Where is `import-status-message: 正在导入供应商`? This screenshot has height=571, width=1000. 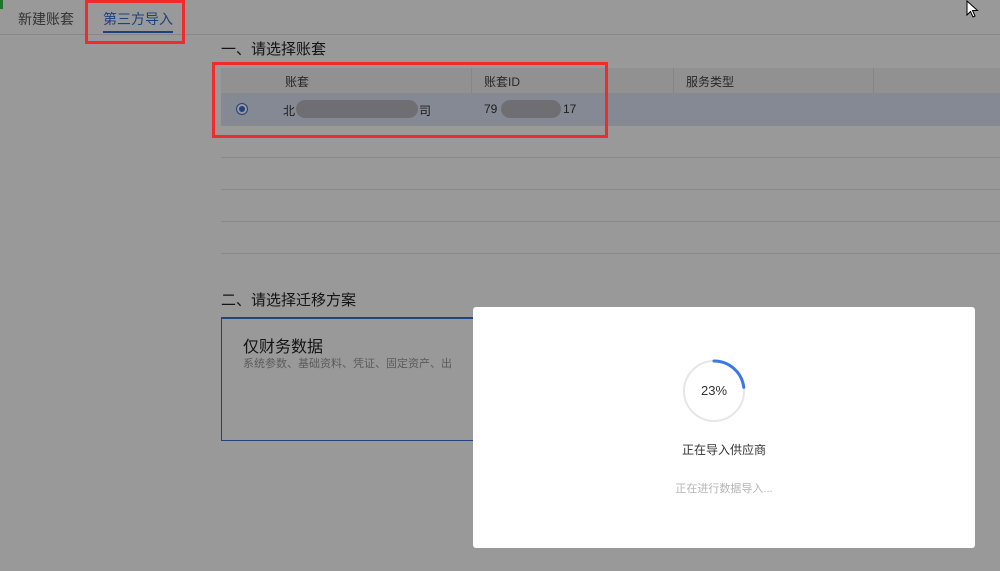 import-status-message: 正在导入供应商 is located at coordinates (723, 450).